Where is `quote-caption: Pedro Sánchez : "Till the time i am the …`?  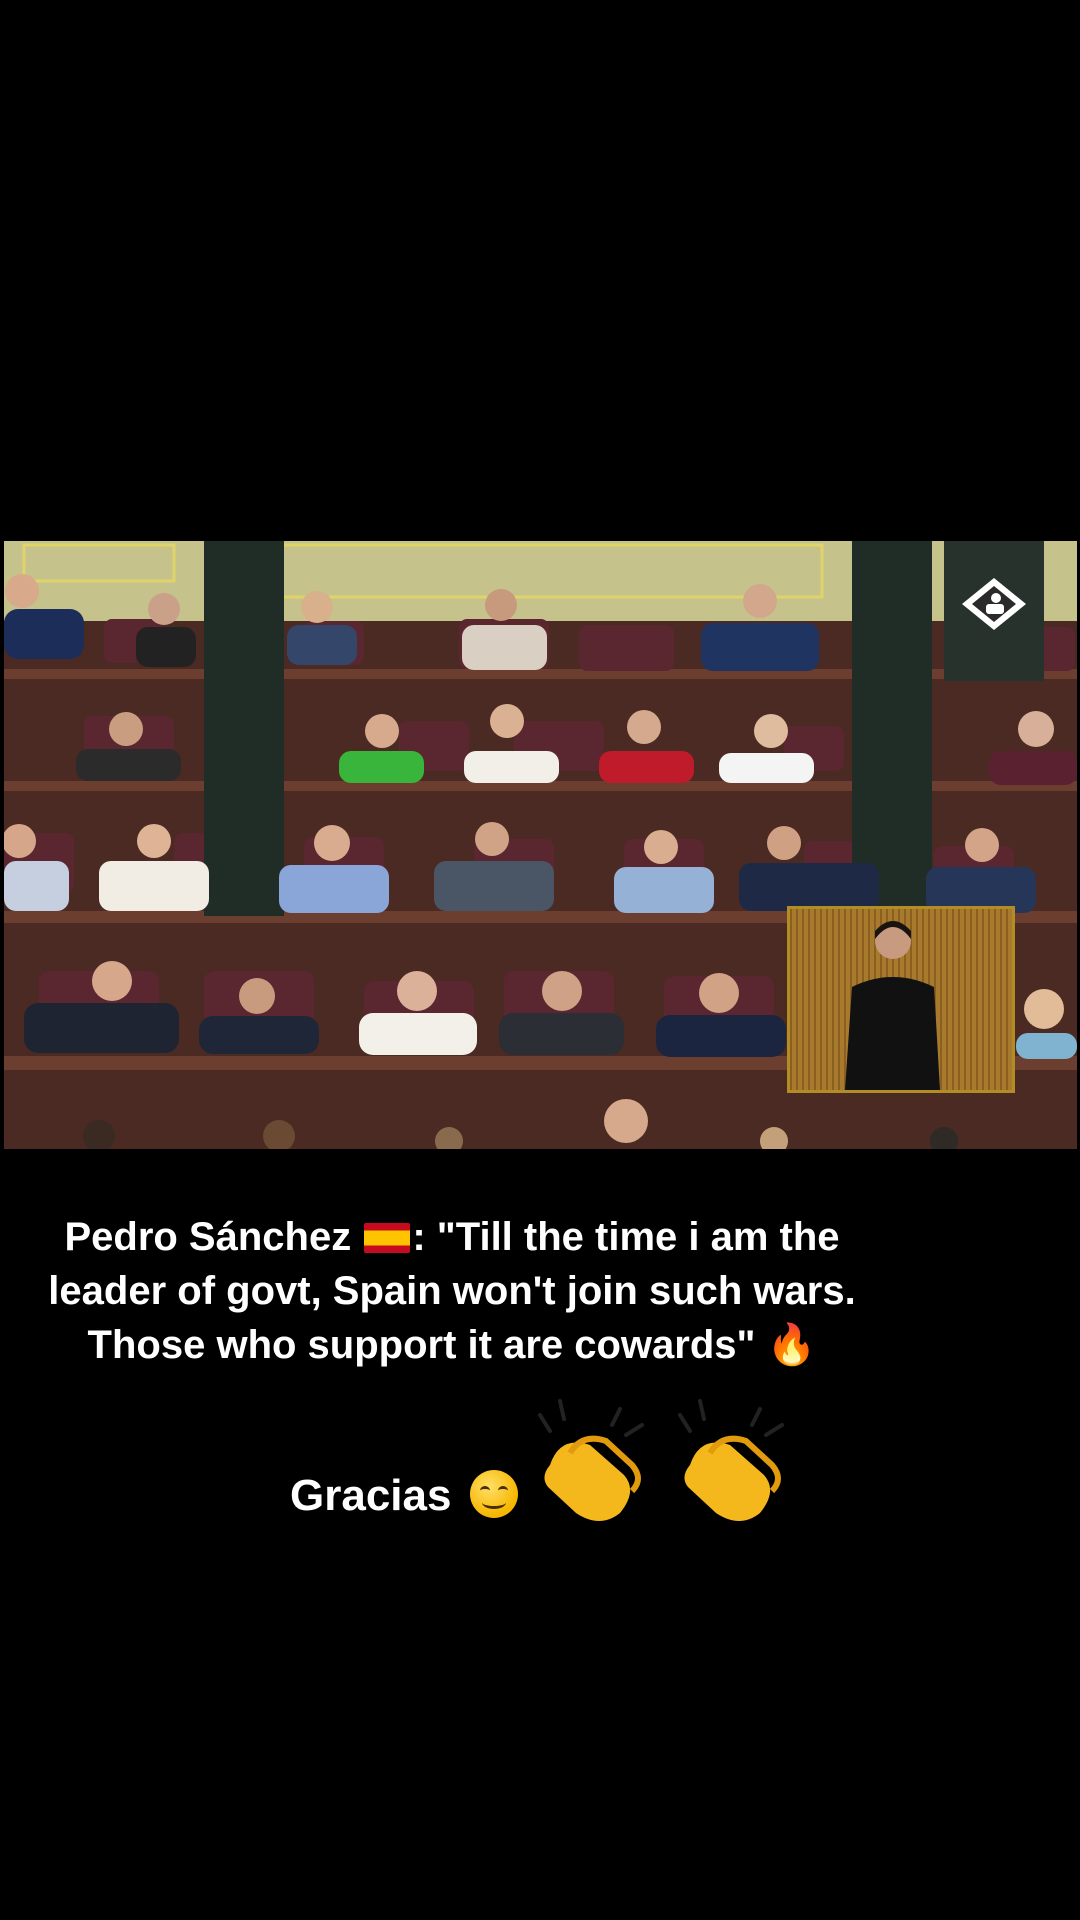
quote-caption: Pedro Sánchez : "Till the time i am the … is located at coordinates (452, 1291).